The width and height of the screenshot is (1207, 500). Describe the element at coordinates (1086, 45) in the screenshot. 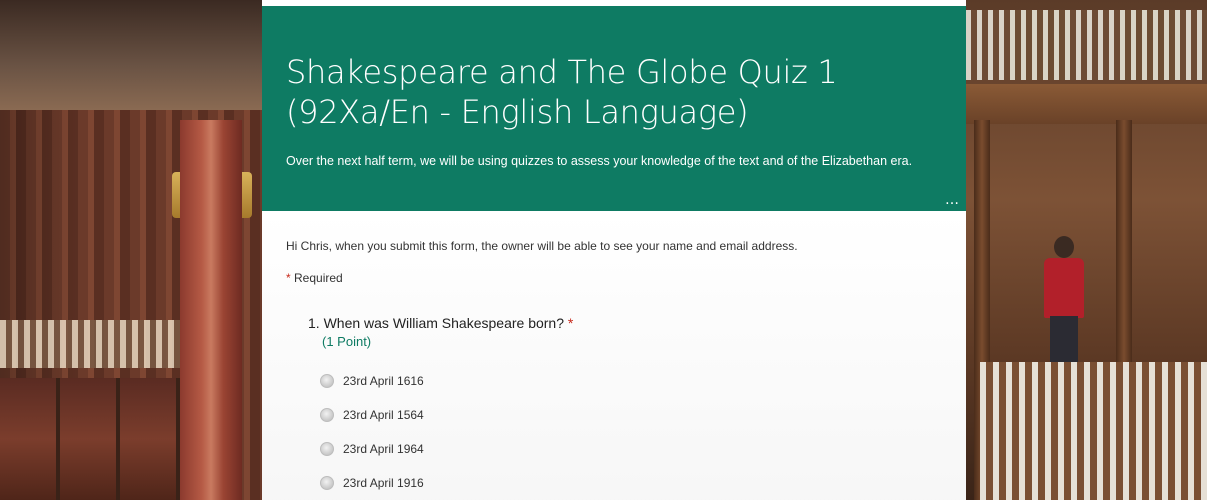

I see `background-rail-top` at that location.